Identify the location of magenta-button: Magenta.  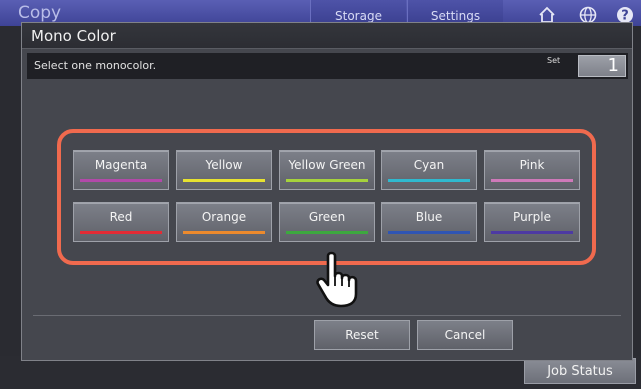
(121, 170).